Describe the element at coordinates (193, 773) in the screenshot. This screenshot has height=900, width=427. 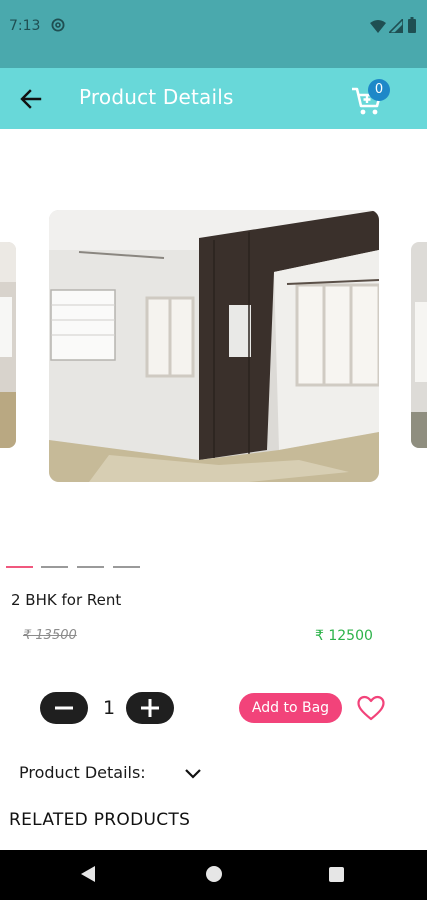
I see `chevron-down-icon` at that location.